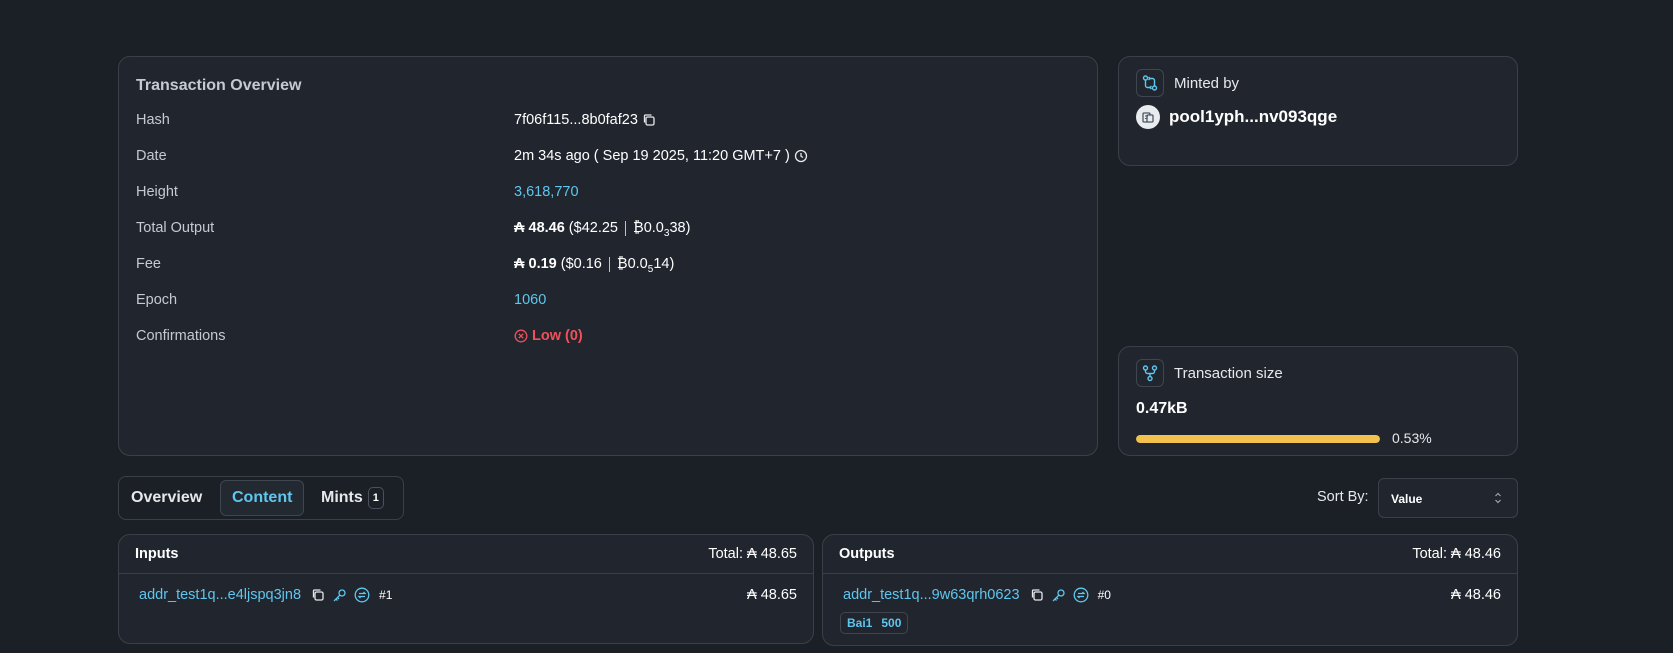 Image resolution: width=1673 pixels, height=653 pixels. What do you see at coordinates (1498, 500) in the screenshot?
I see `chevron-up-down-icon` at bounding box center [1498, 500].